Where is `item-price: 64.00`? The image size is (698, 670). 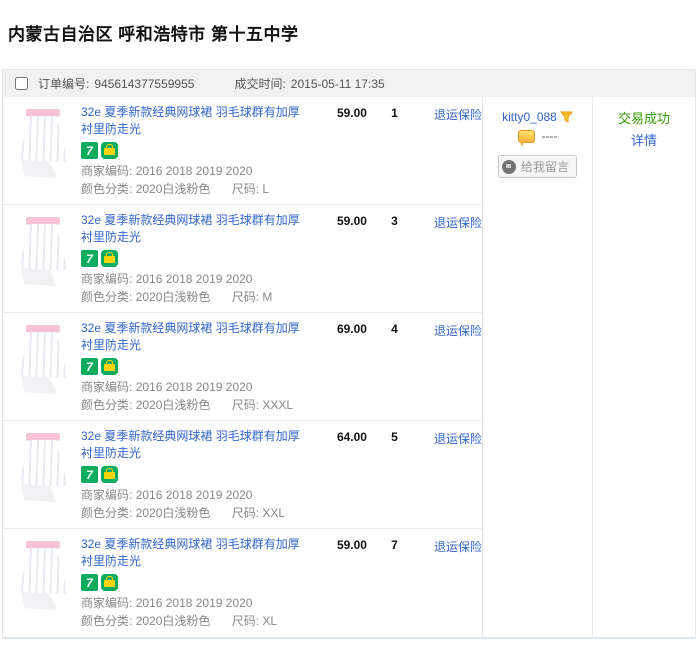 item-price: 64.00 is located at coordinates (351, 437).